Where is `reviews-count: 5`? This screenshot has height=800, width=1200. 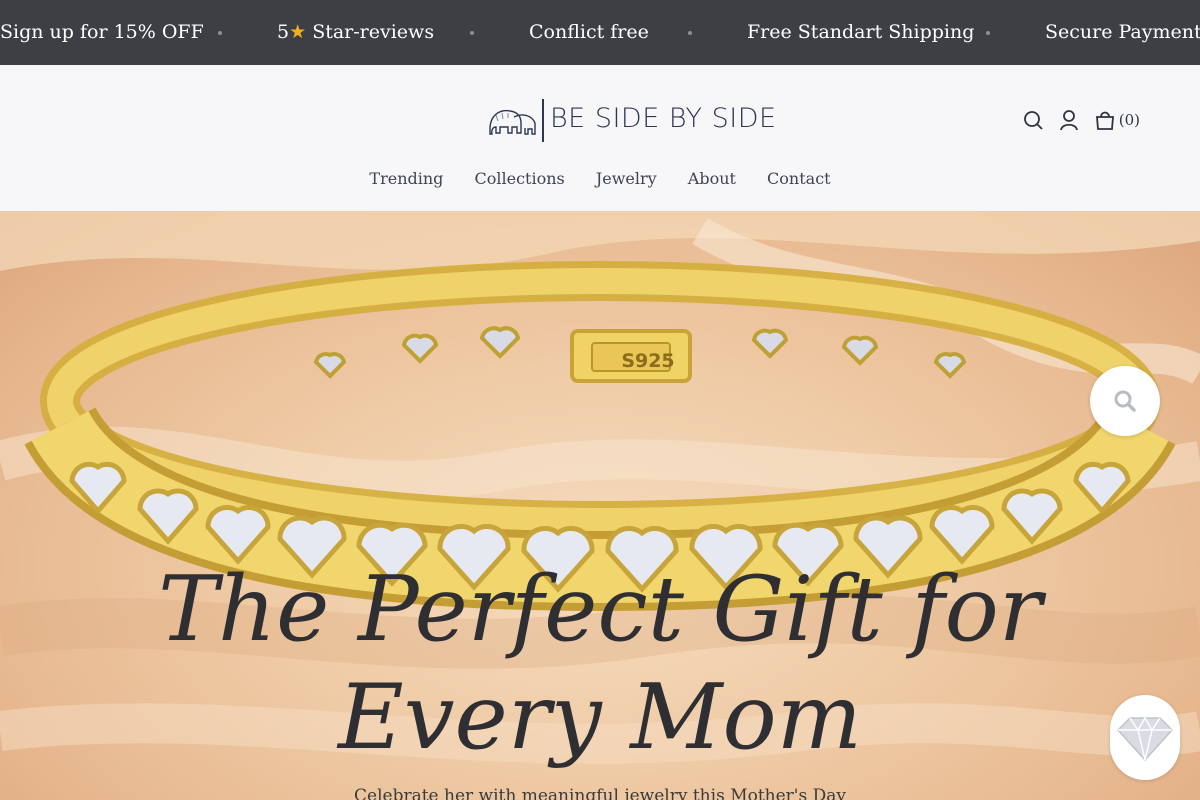
reviews-count: 5 is located at coordinates (283, 32).